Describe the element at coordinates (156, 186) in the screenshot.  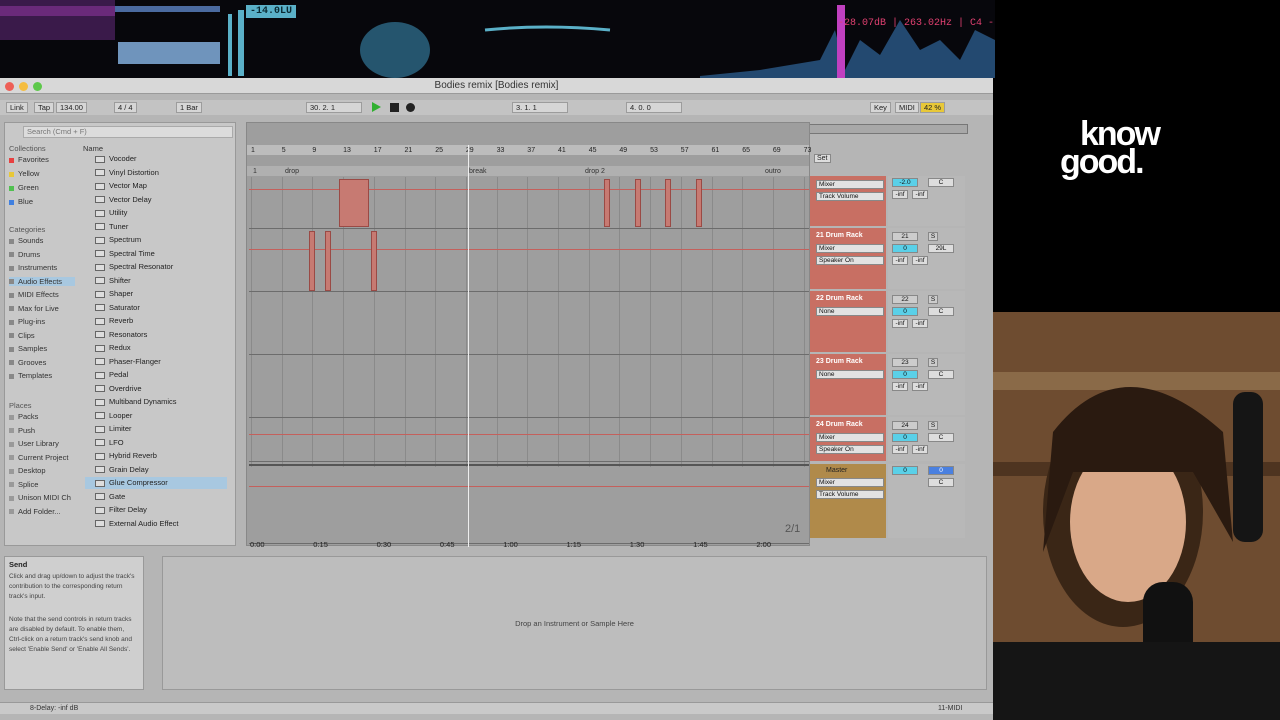
I see `browser-list-item: Vector Map` at that location.